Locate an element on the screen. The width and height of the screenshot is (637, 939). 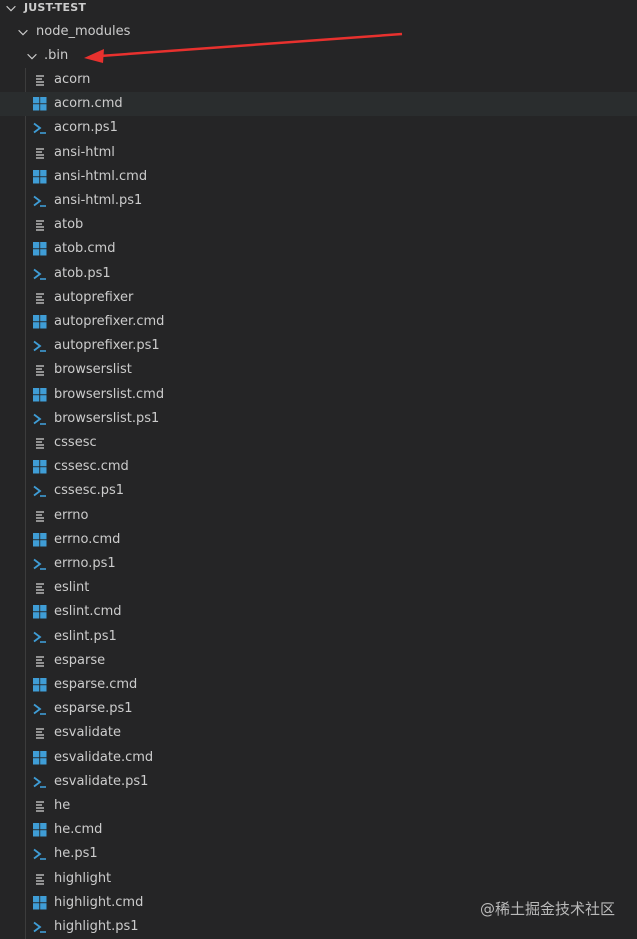
file-item: eslint is located at coordinates (318, 588).